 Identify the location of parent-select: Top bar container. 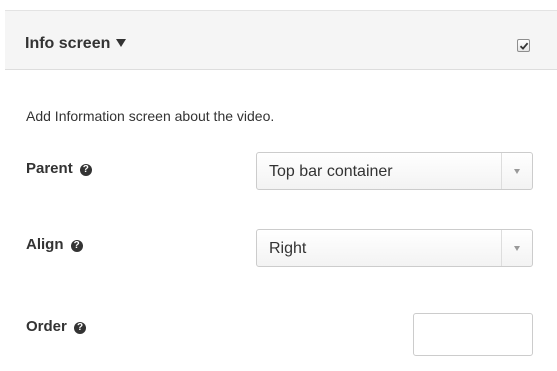
(394, 171).